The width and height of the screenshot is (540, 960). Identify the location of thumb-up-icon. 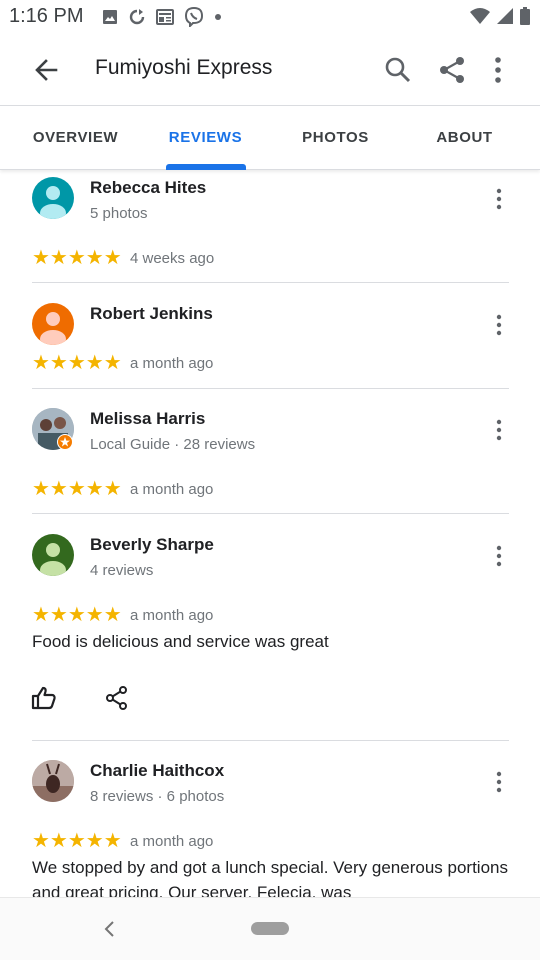
(44, 698).